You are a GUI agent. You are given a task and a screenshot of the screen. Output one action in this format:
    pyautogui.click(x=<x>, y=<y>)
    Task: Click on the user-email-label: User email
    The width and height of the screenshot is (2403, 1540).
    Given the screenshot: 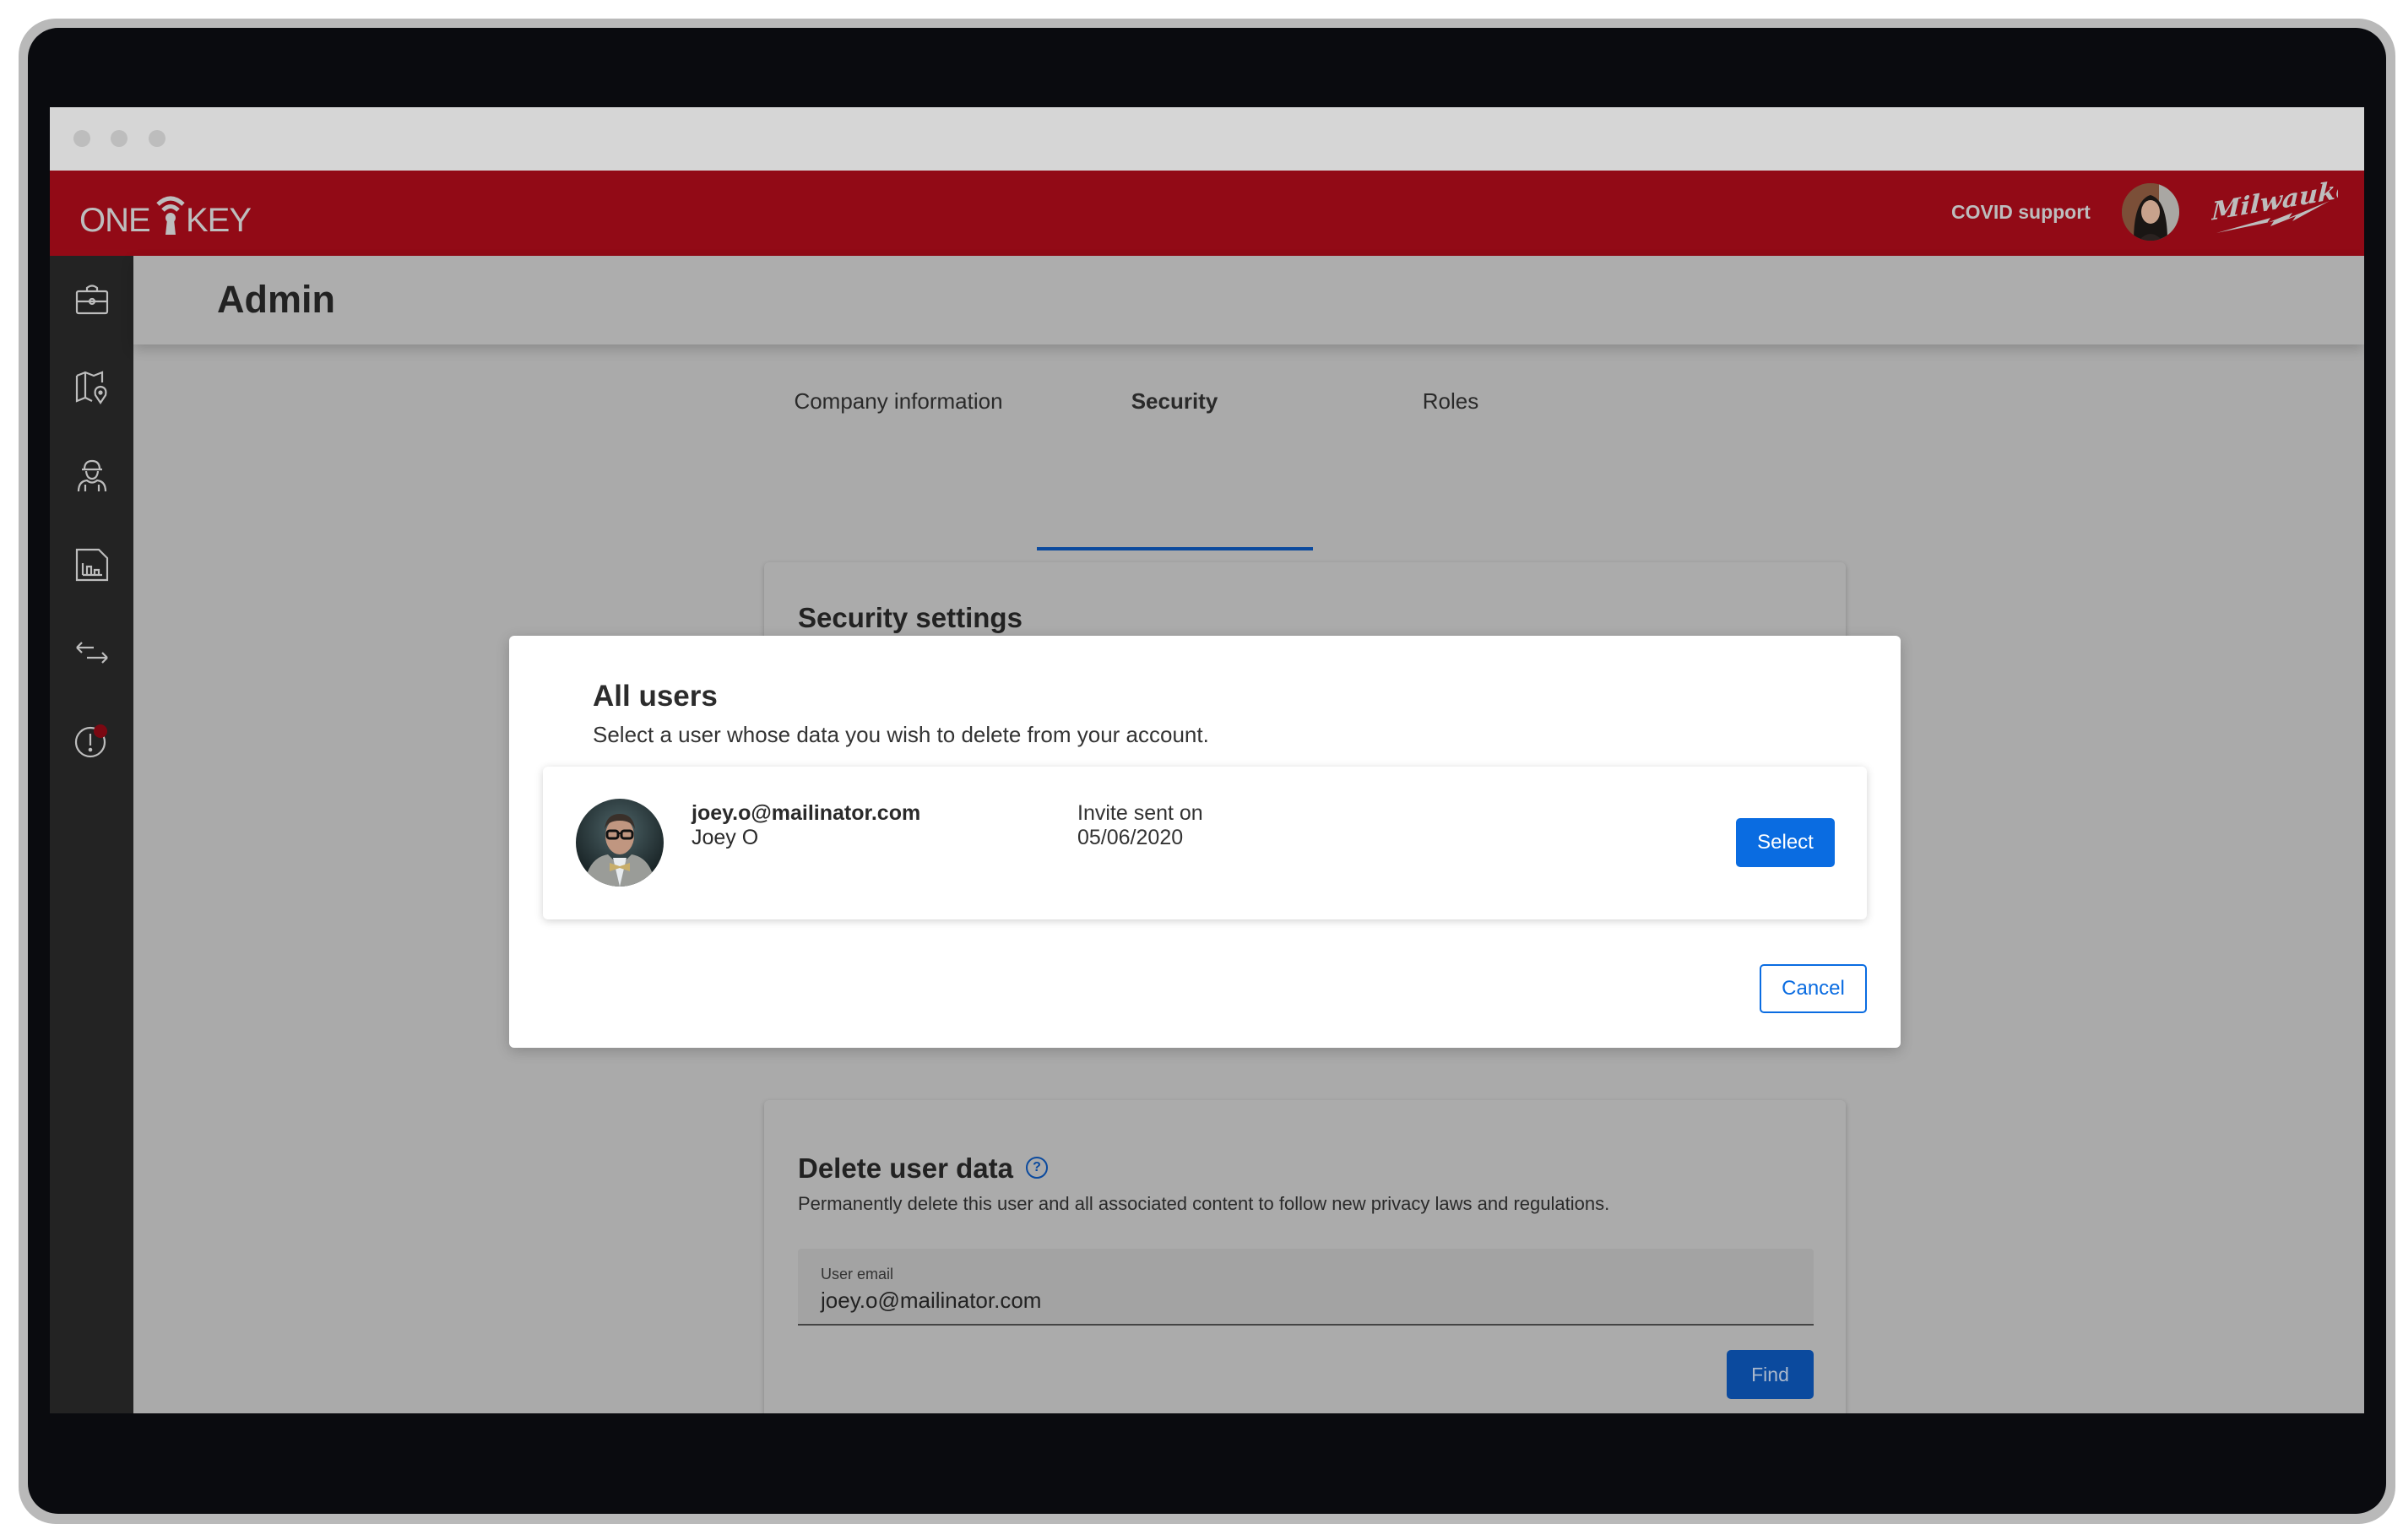 What is the action you would take?
    pyautogui.click(x=858, y=1274)
    